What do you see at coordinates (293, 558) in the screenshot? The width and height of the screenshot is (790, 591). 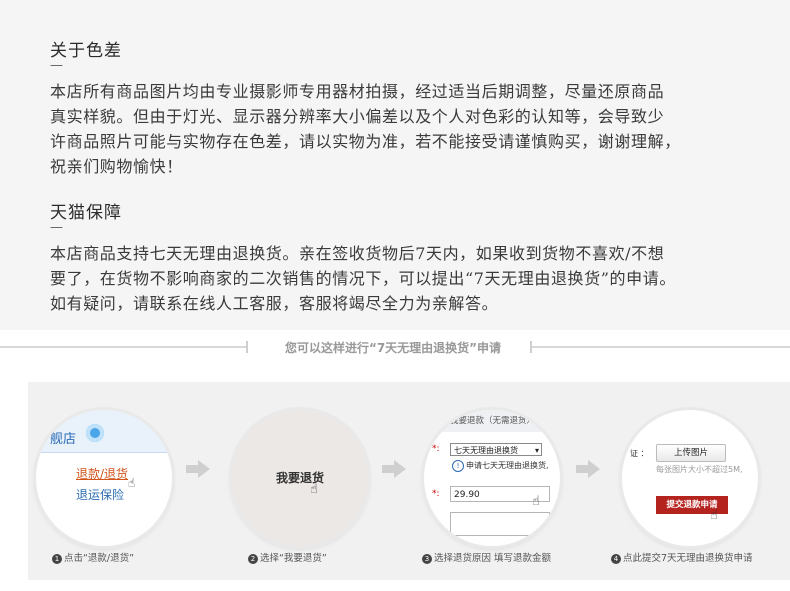 I see `step-caption-text: 选择“我要退货”` at bounding box center [293, 558].